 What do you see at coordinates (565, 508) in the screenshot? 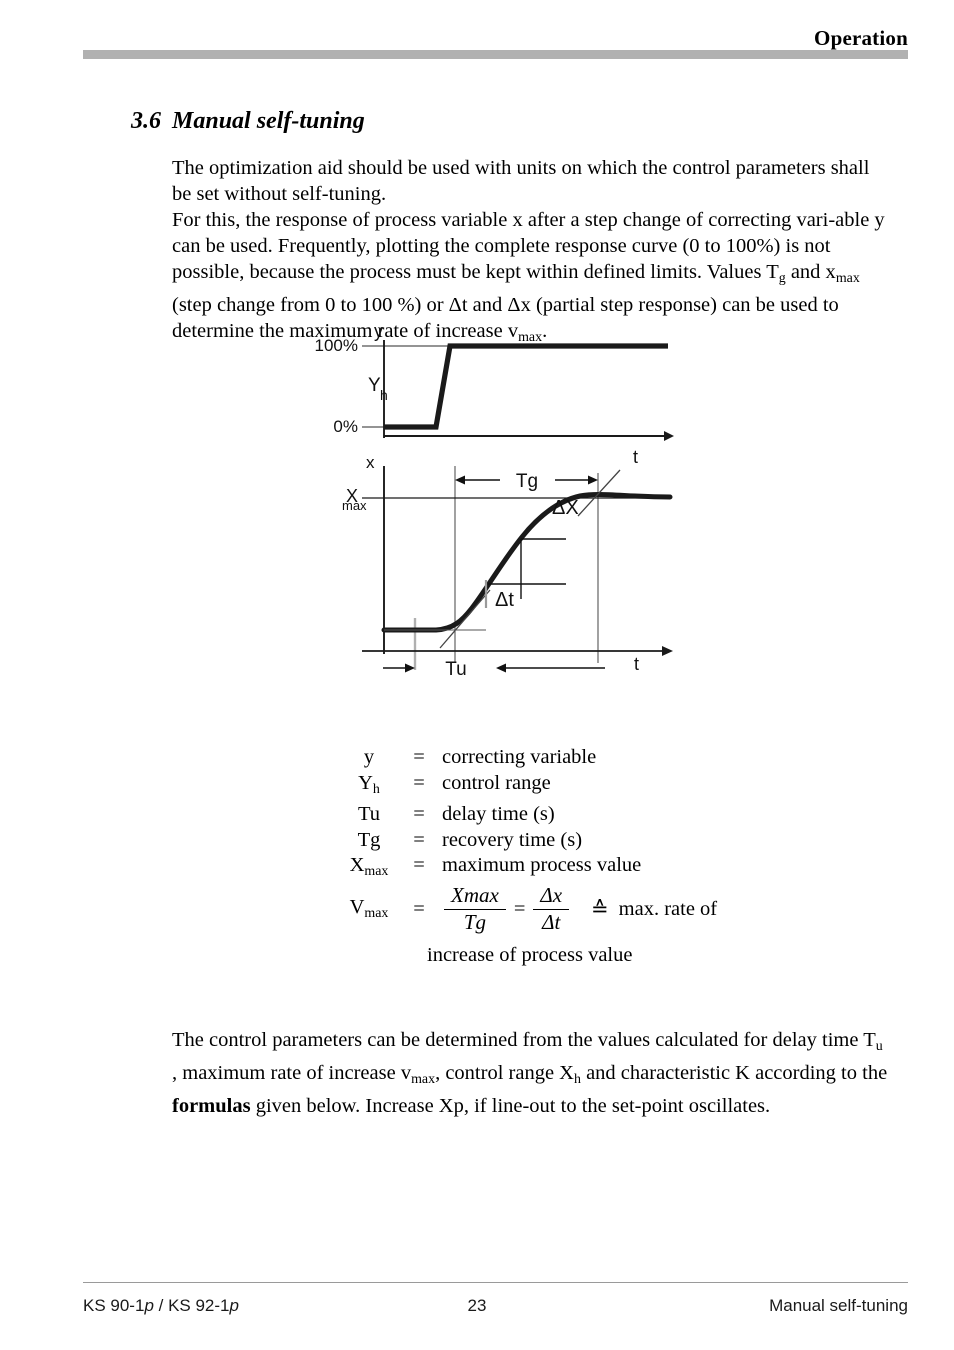
I see `lower-label-delta-x: ΔX` at bounding box center [565, 508].